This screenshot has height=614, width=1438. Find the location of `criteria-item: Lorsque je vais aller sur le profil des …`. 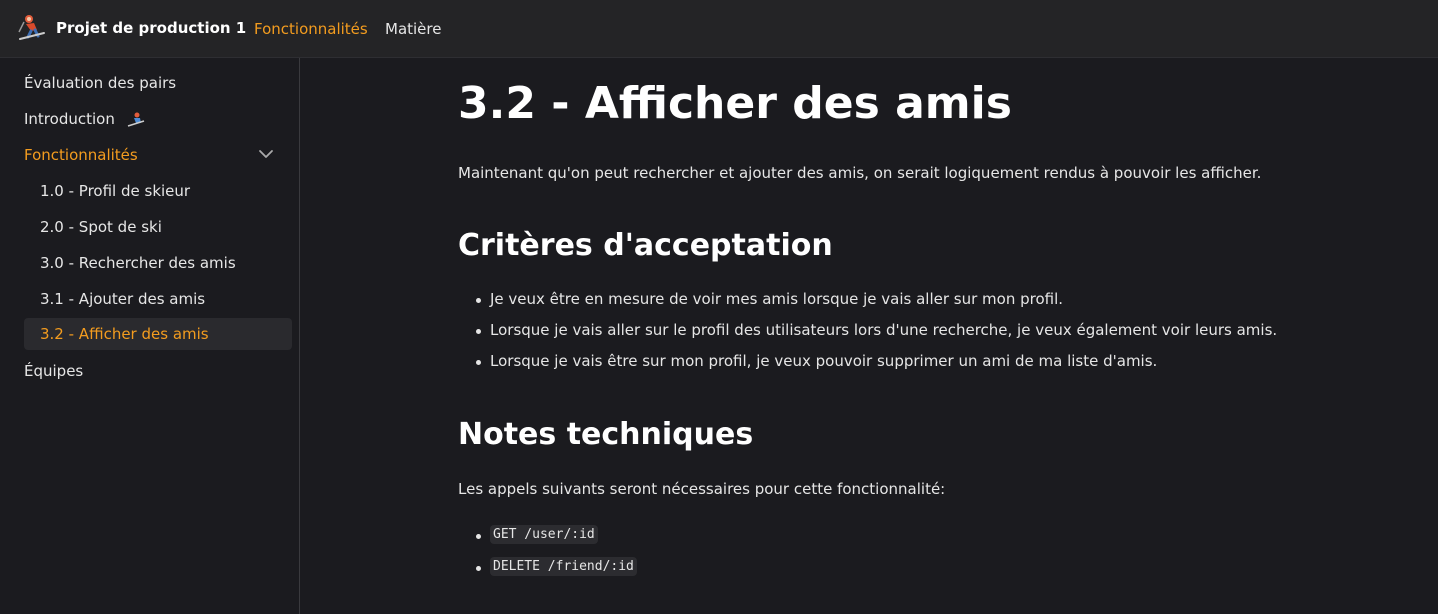

criteria-item: Lorsque je vais aller sur le profil des … is located at coordinates (876, 330).